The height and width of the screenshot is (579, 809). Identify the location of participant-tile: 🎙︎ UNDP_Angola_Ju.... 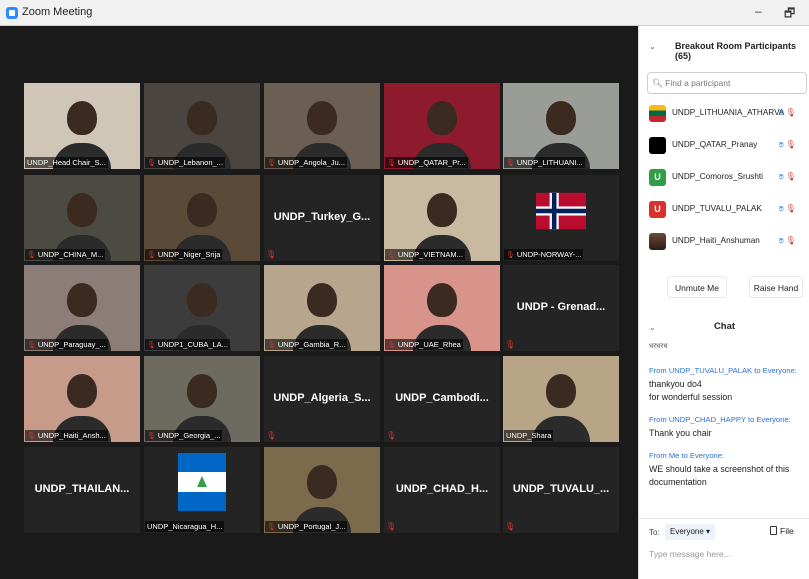
(322, 126).